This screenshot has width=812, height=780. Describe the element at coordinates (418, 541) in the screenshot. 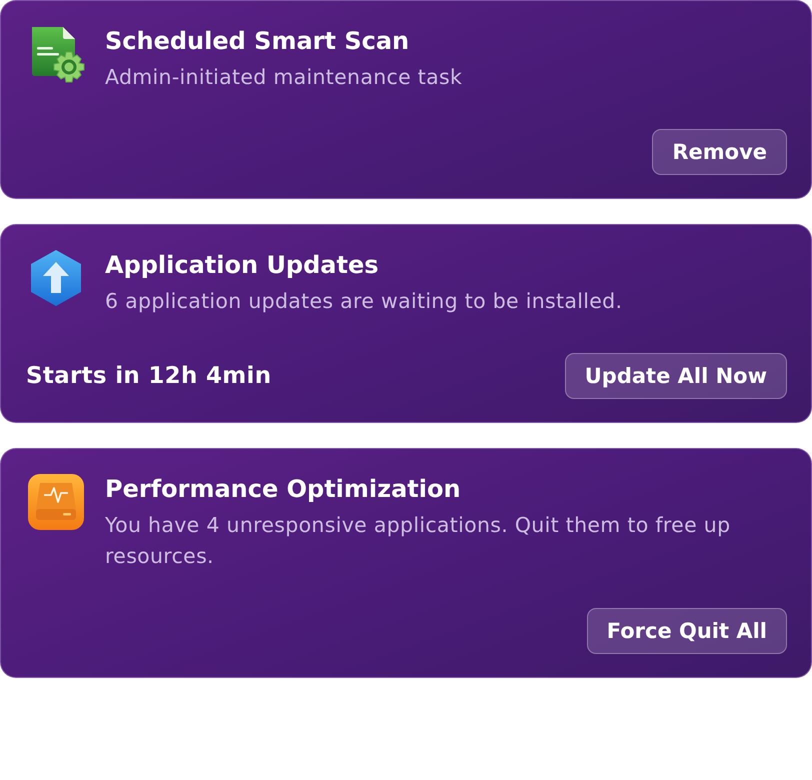

I see `card-description: You have 4 unresponsive applications. Quit them to free up resources.` at that location.